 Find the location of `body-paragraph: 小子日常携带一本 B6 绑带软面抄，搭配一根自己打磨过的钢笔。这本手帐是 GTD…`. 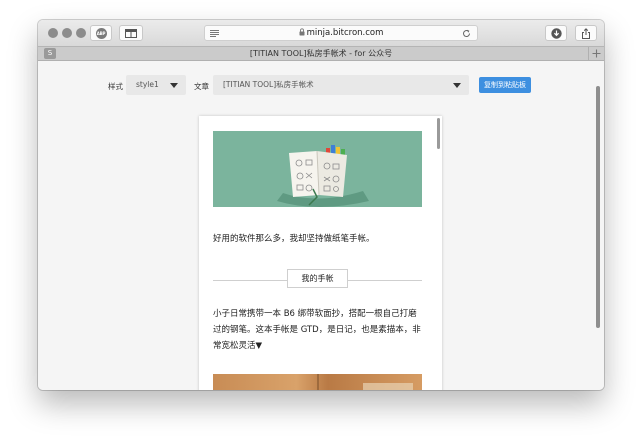

body-paragraph: 小子日常携带一本 B6 绑带软面抄，搭配一根自己打磨过的钢笔。这本手帐是 GTD… is located at coordinates (317, 330).